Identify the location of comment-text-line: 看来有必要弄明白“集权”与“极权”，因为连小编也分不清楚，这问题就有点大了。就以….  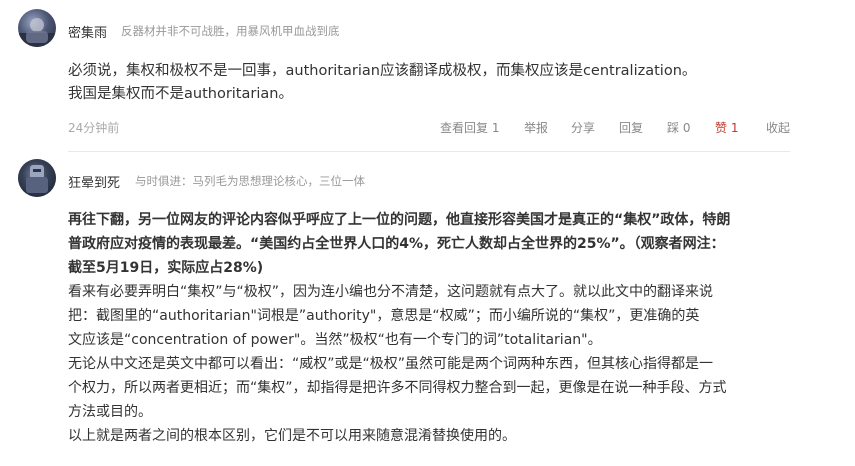
(391, 292).